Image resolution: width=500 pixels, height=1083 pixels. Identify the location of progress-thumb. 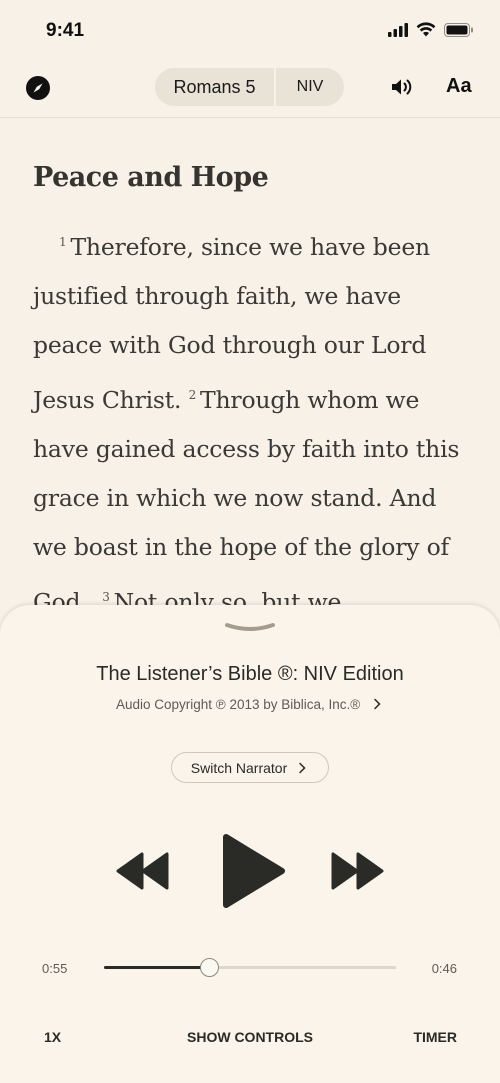
(210, 967).